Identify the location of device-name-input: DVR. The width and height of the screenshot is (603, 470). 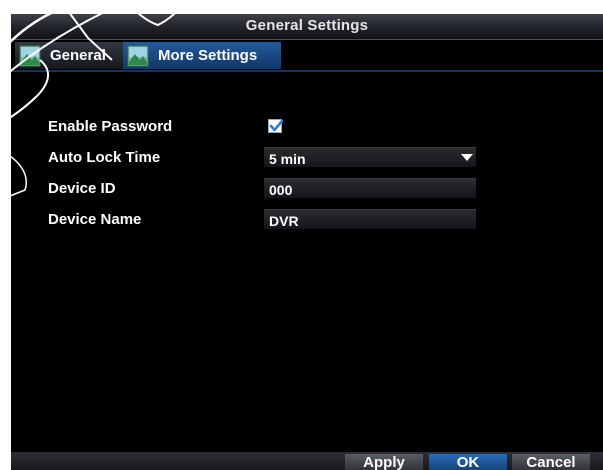
(370, 219).